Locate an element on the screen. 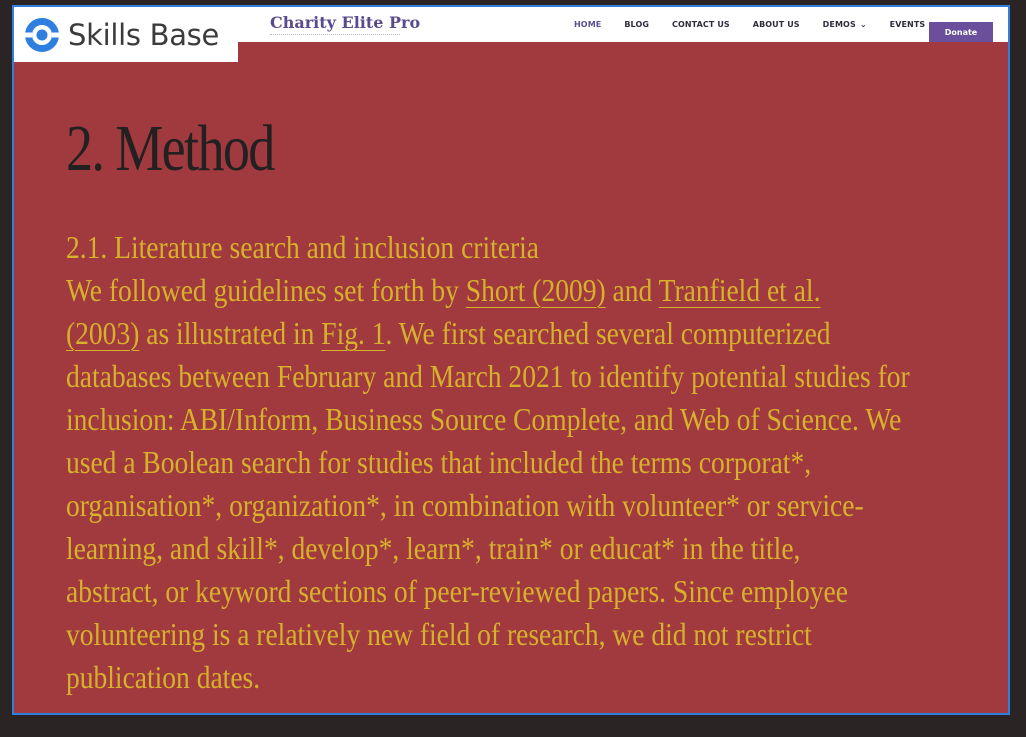  logo-text: Skills Base is located at coordinates (144, 34).